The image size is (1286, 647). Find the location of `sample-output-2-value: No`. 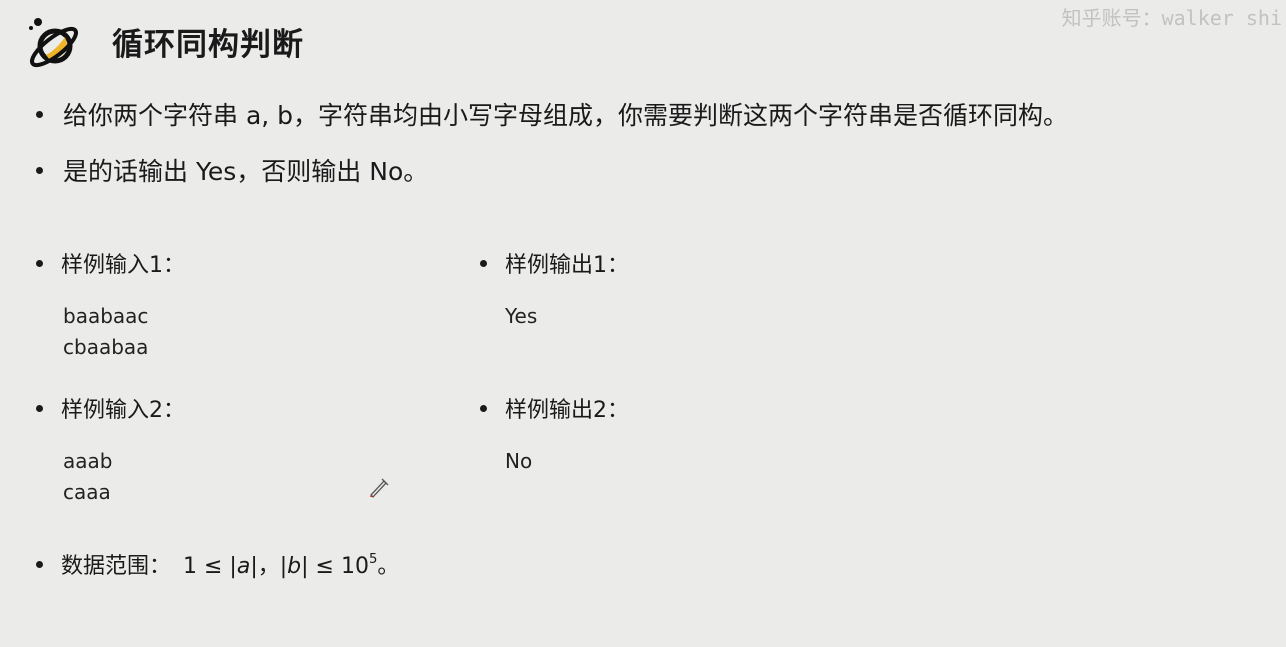

sample-output-2-value: No is located at coordinates (519, 461).